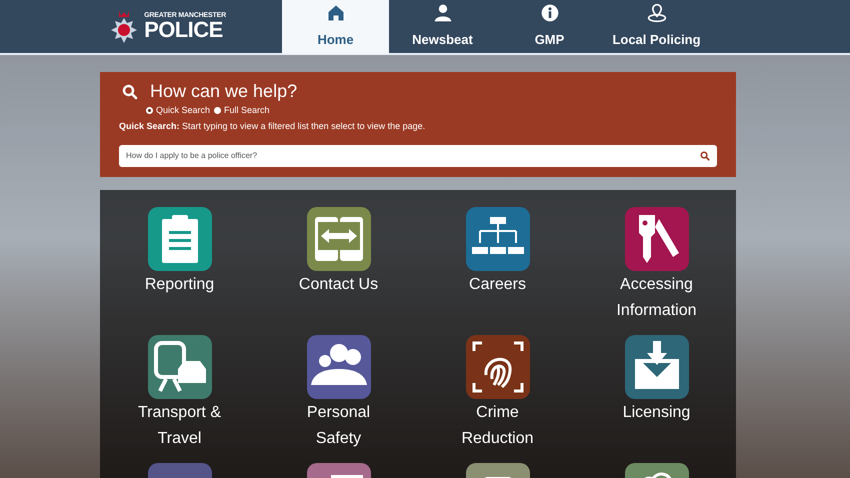  I want to click on info-icon, so click(550, 12).